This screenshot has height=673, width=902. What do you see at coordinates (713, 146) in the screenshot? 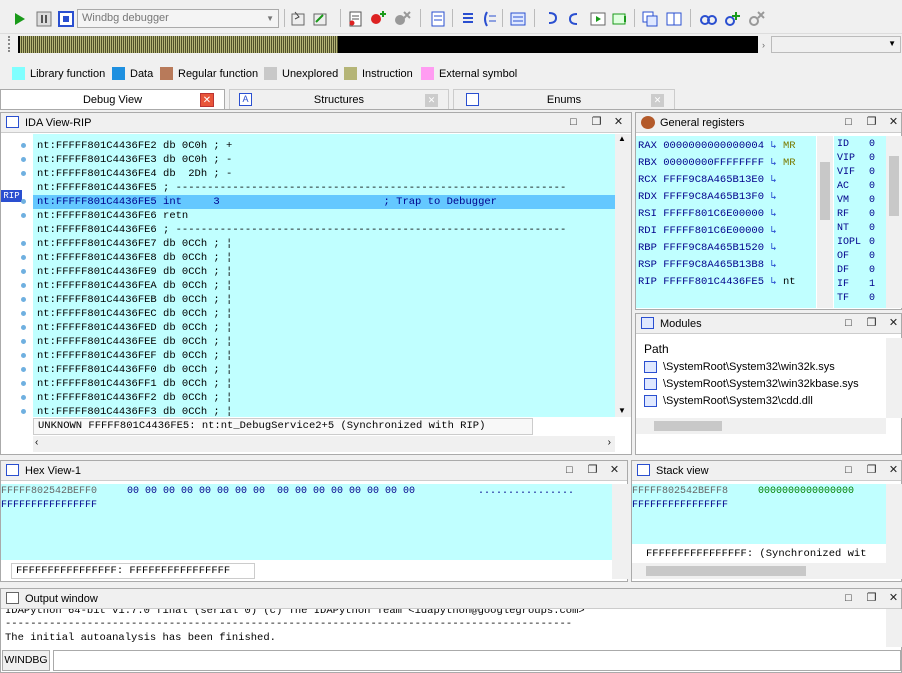
I see `register-value: 0000000000000004` at bounding box center [713, 146].